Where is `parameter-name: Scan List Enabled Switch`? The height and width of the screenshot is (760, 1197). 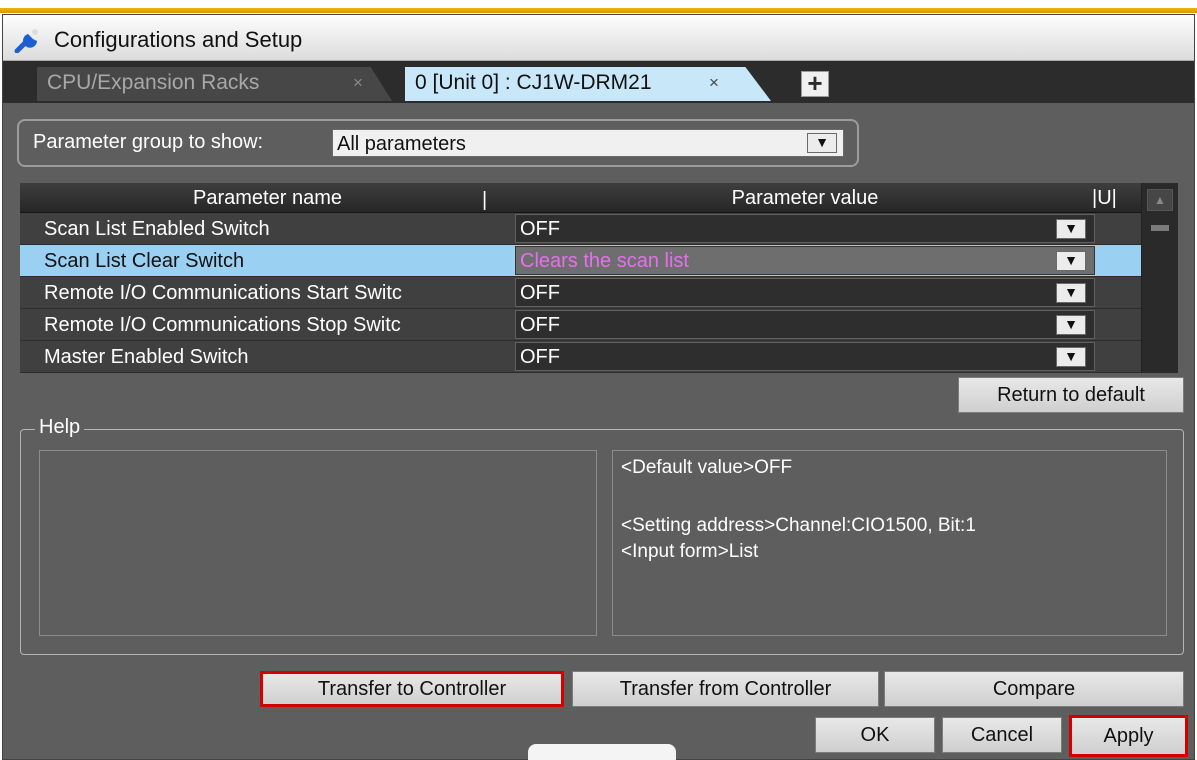
parameter-name: Scan List Enabled Switch is located at coordinates (157, 229).